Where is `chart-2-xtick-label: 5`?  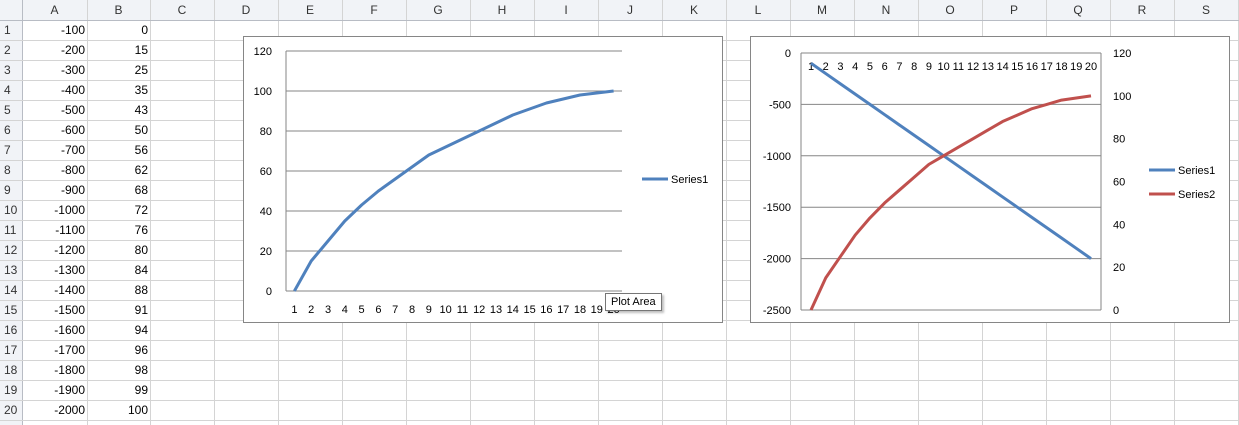 chart-2-xtick-label: 5 is located at coordinates (870, 67).